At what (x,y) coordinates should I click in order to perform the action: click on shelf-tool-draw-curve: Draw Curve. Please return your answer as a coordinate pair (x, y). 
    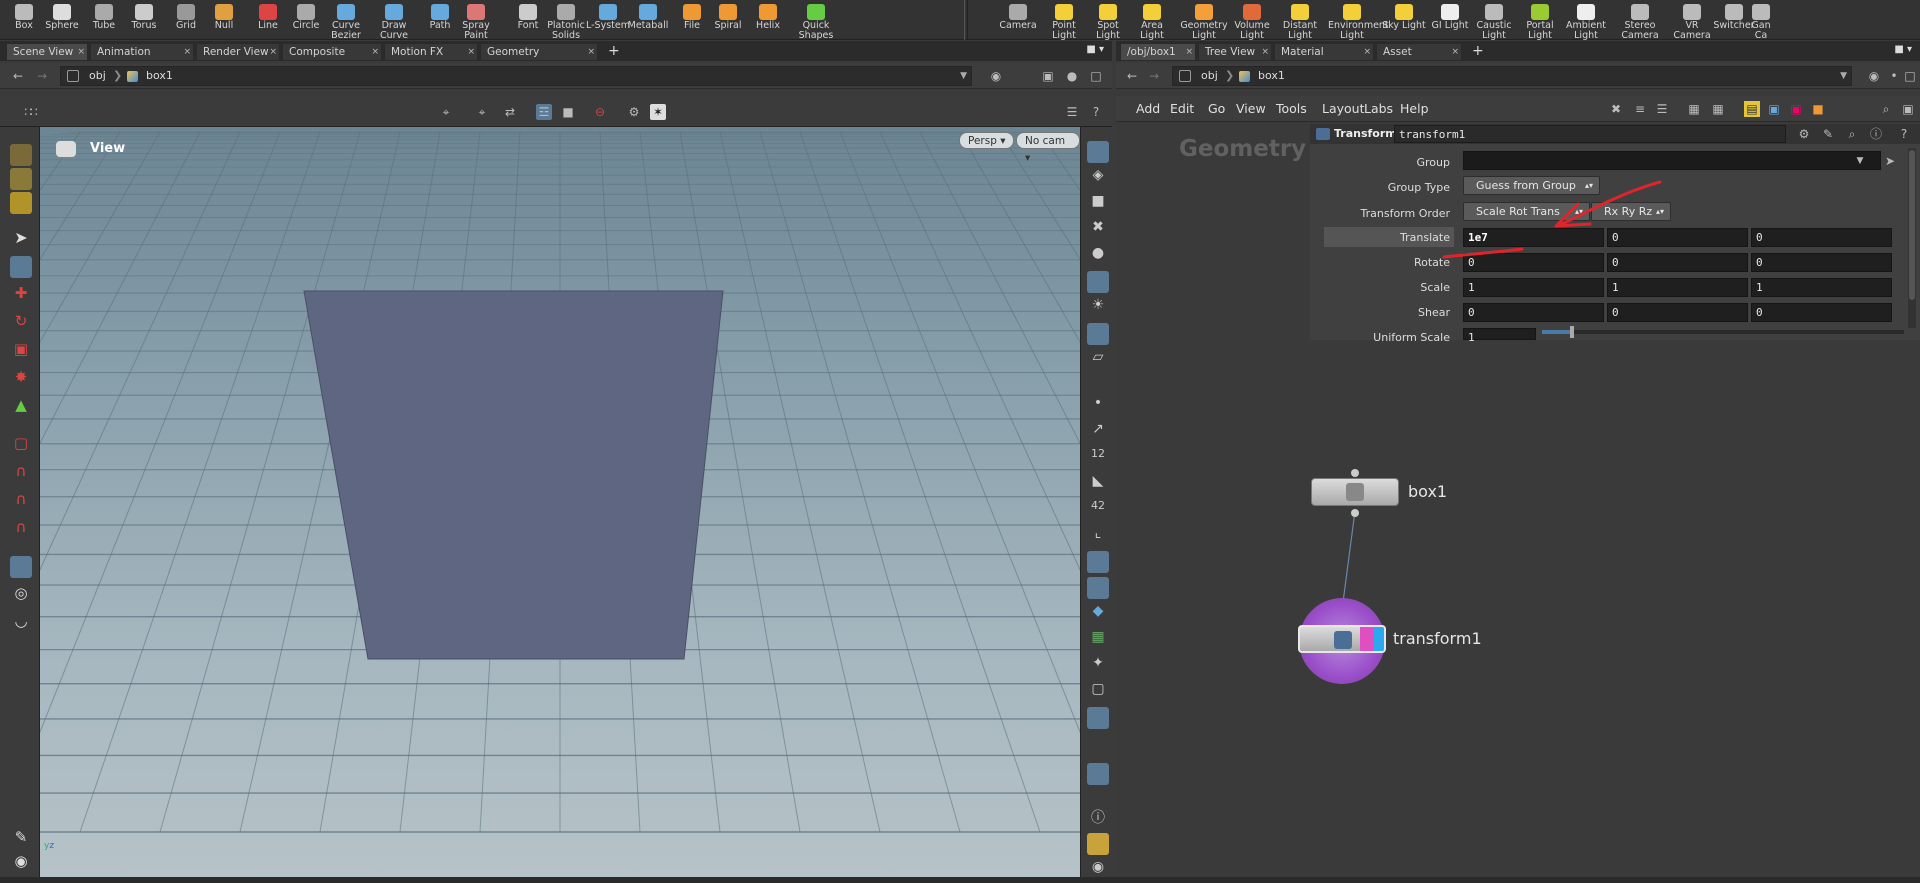
    Looking at the image, I should click on (394, 21).